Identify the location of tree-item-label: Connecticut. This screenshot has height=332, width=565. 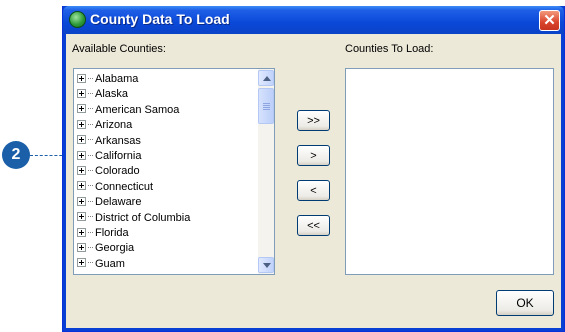
(124, 186).